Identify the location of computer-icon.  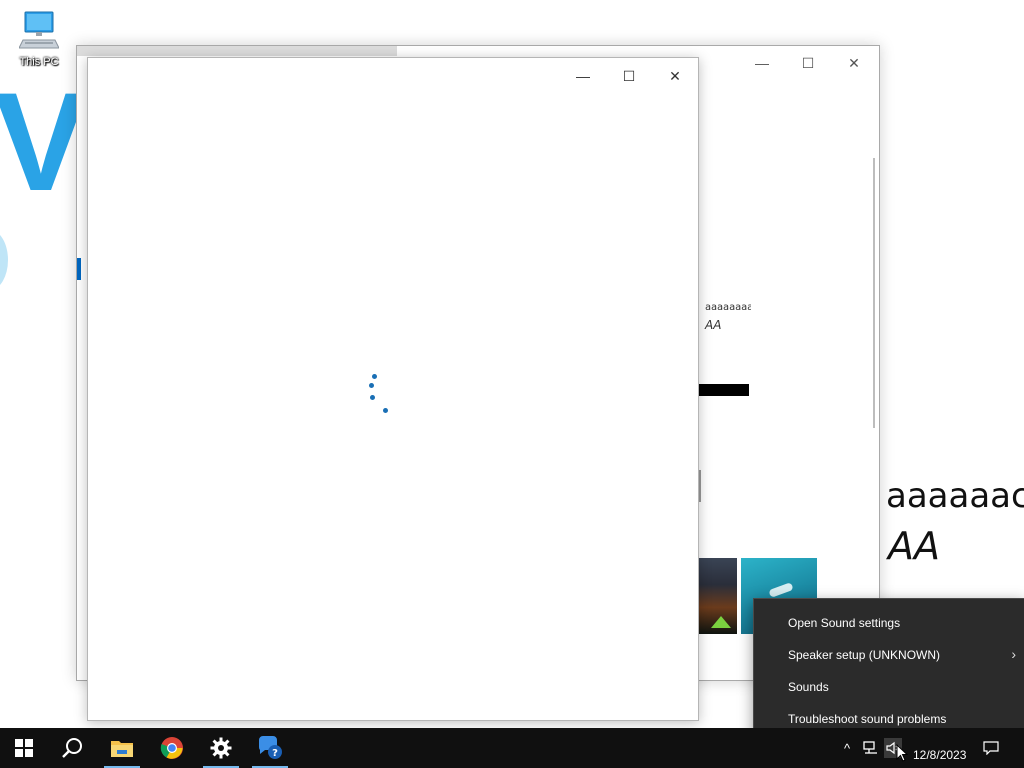
(39, 31).